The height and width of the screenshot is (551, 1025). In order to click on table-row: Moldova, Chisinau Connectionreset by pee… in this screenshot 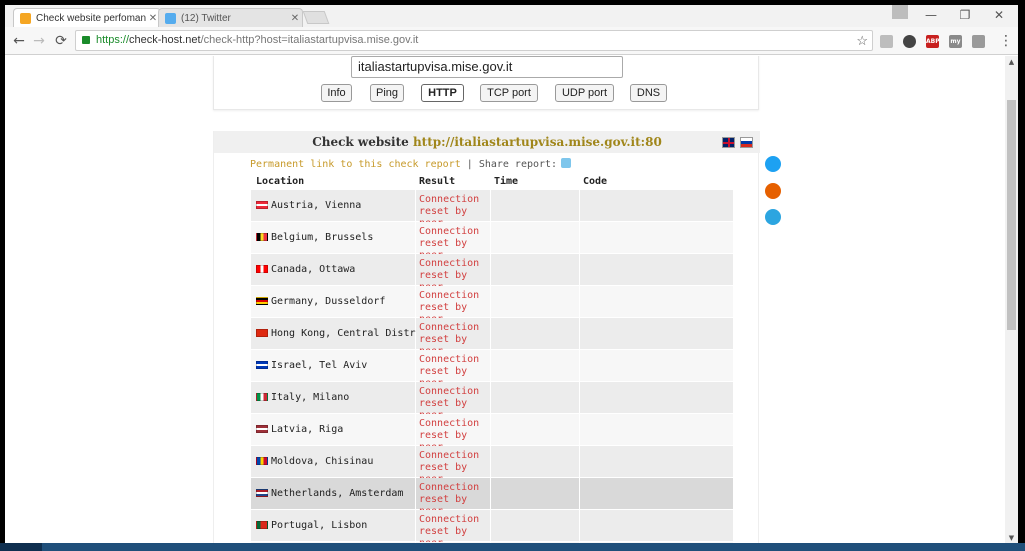, I will do `click(492, 465)`.